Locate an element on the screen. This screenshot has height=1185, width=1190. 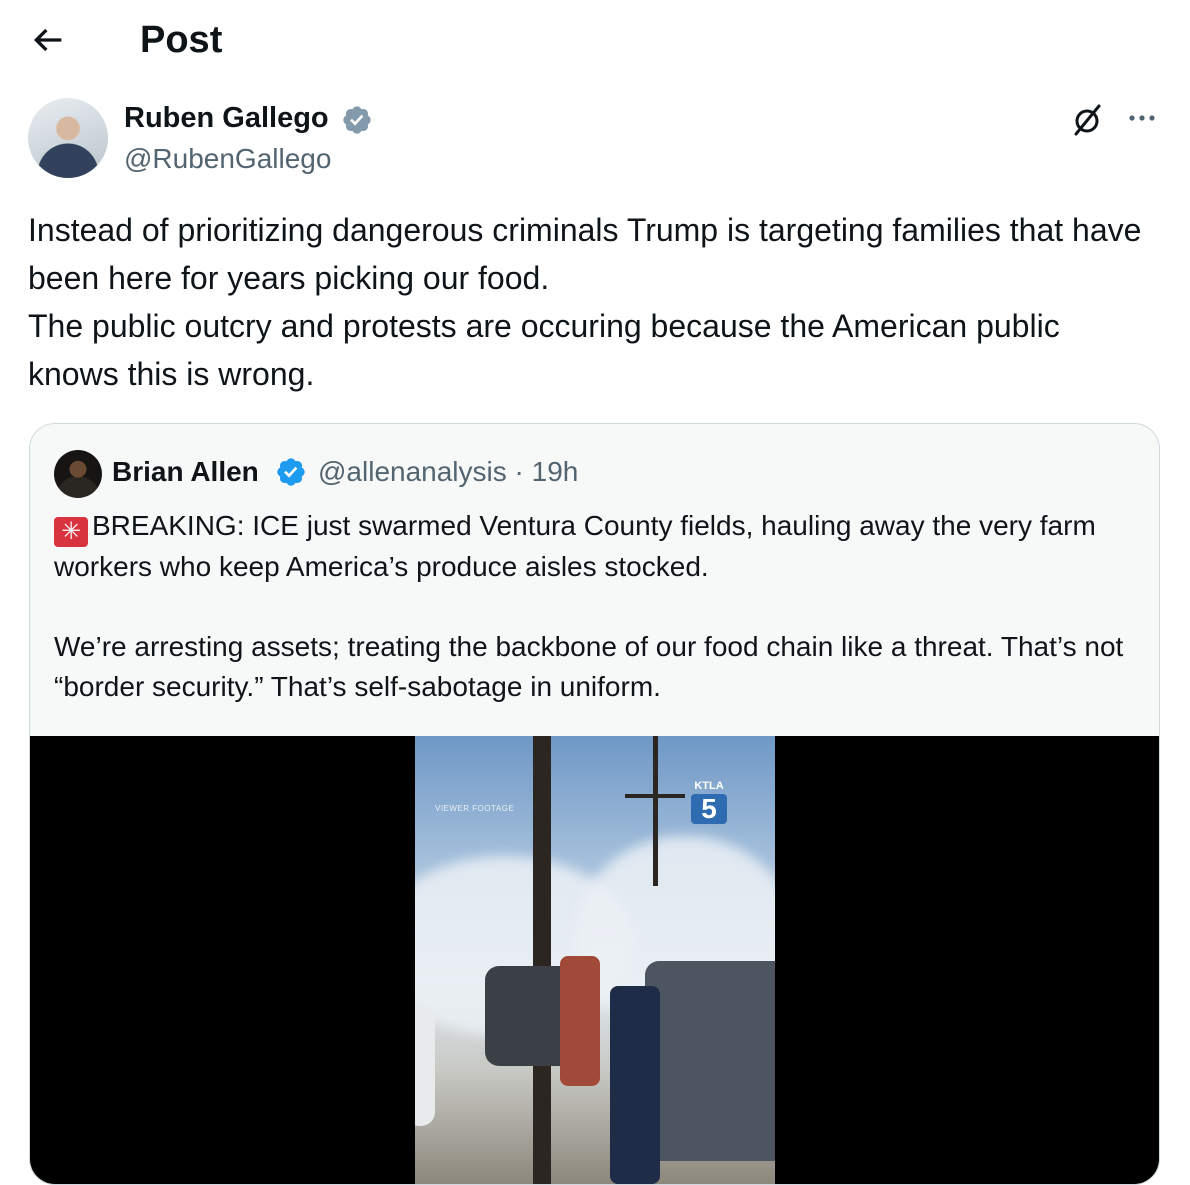
video-watermark: VIEWER FOOTAGE is located at coordinates (475, 808).